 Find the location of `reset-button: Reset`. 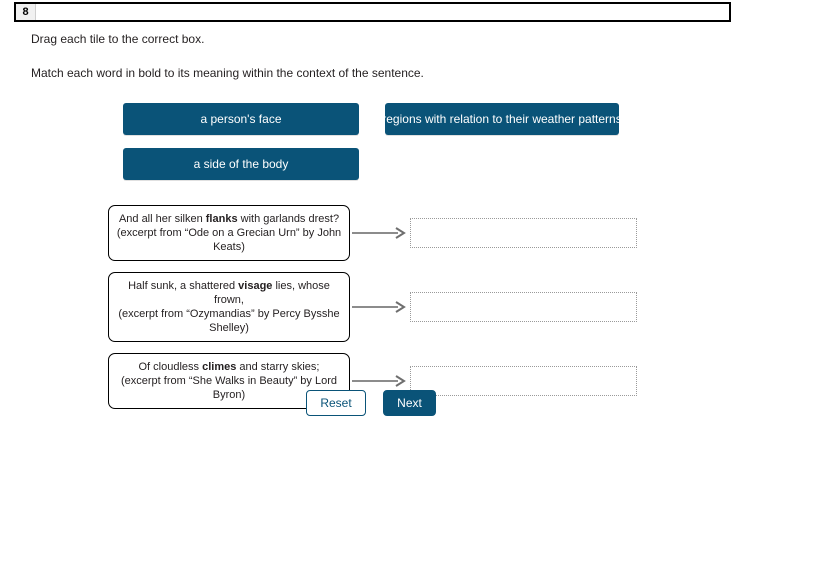

reset-button: Reset is located at coordinates (336, 403).